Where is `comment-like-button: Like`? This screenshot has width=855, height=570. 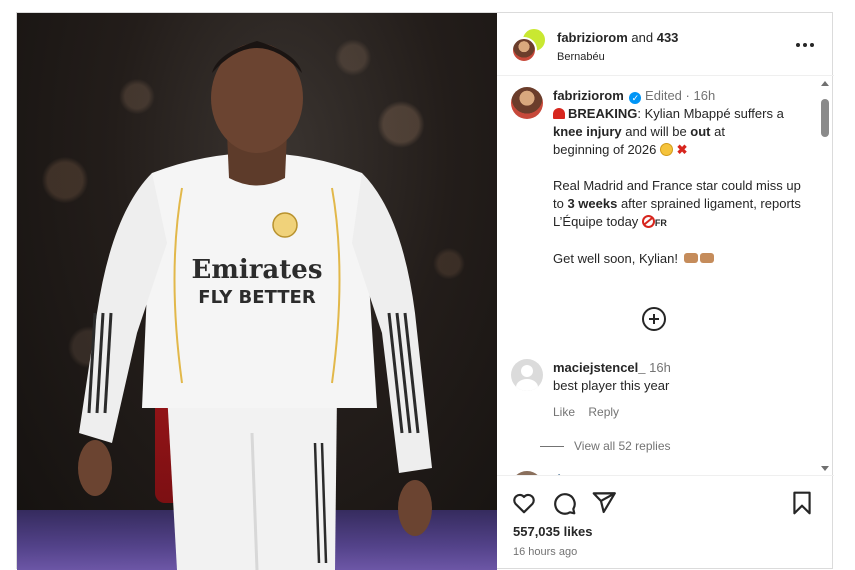 comment-like-button: Like is located at coordinates (564, 412).